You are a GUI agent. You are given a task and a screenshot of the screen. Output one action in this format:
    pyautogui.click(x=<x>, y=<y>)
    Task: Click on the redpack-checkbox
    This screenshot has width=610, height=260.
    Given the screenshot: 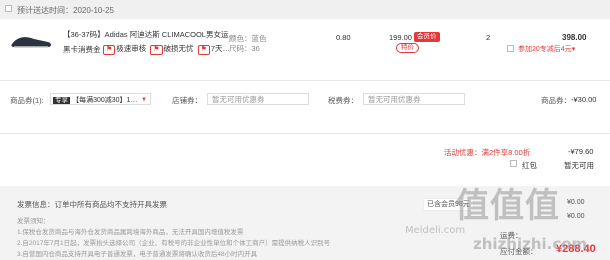 What is the action you would take?
    pyautogui.click(x=513, y=163)
    